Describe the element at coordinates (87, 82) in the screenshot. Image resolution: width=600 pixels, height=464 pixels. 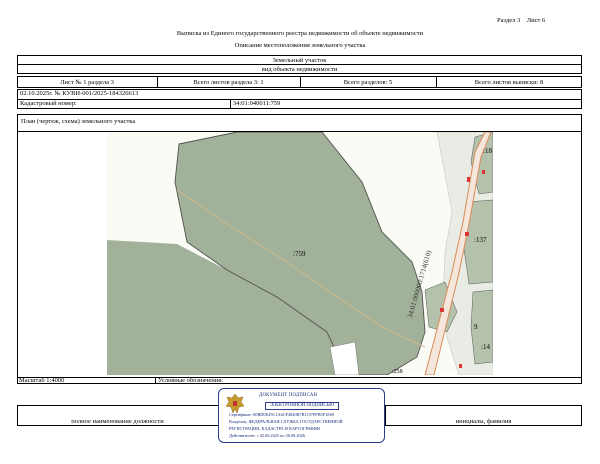
I see `sheet-number: Лист № 1 раздела 3` at that location.